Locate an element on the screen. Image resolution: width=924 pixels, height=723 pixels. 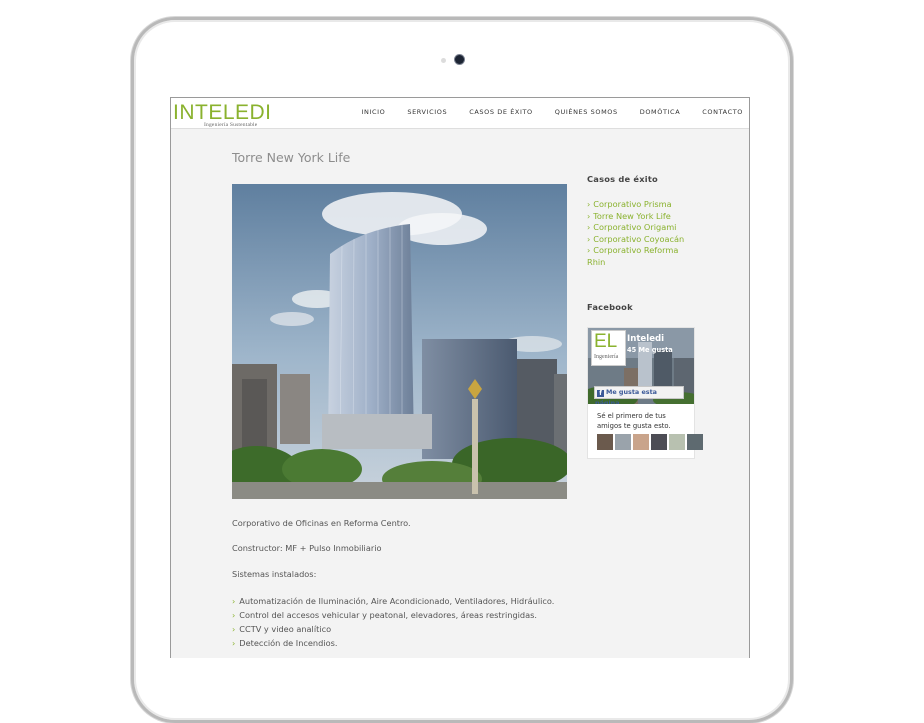
nav-servicios: SERVICIOS is located at coordinates (427, 112).